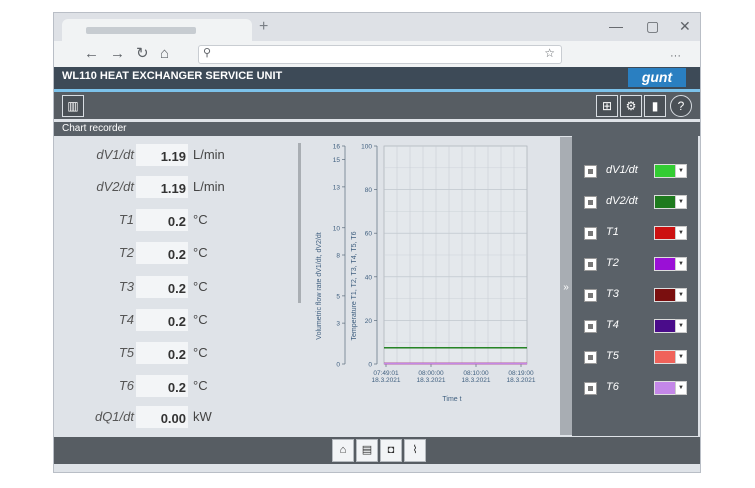  Describe the element at coordinates (209, 186) in the screenshot. I see `measurement-unit: L/min` at that location.